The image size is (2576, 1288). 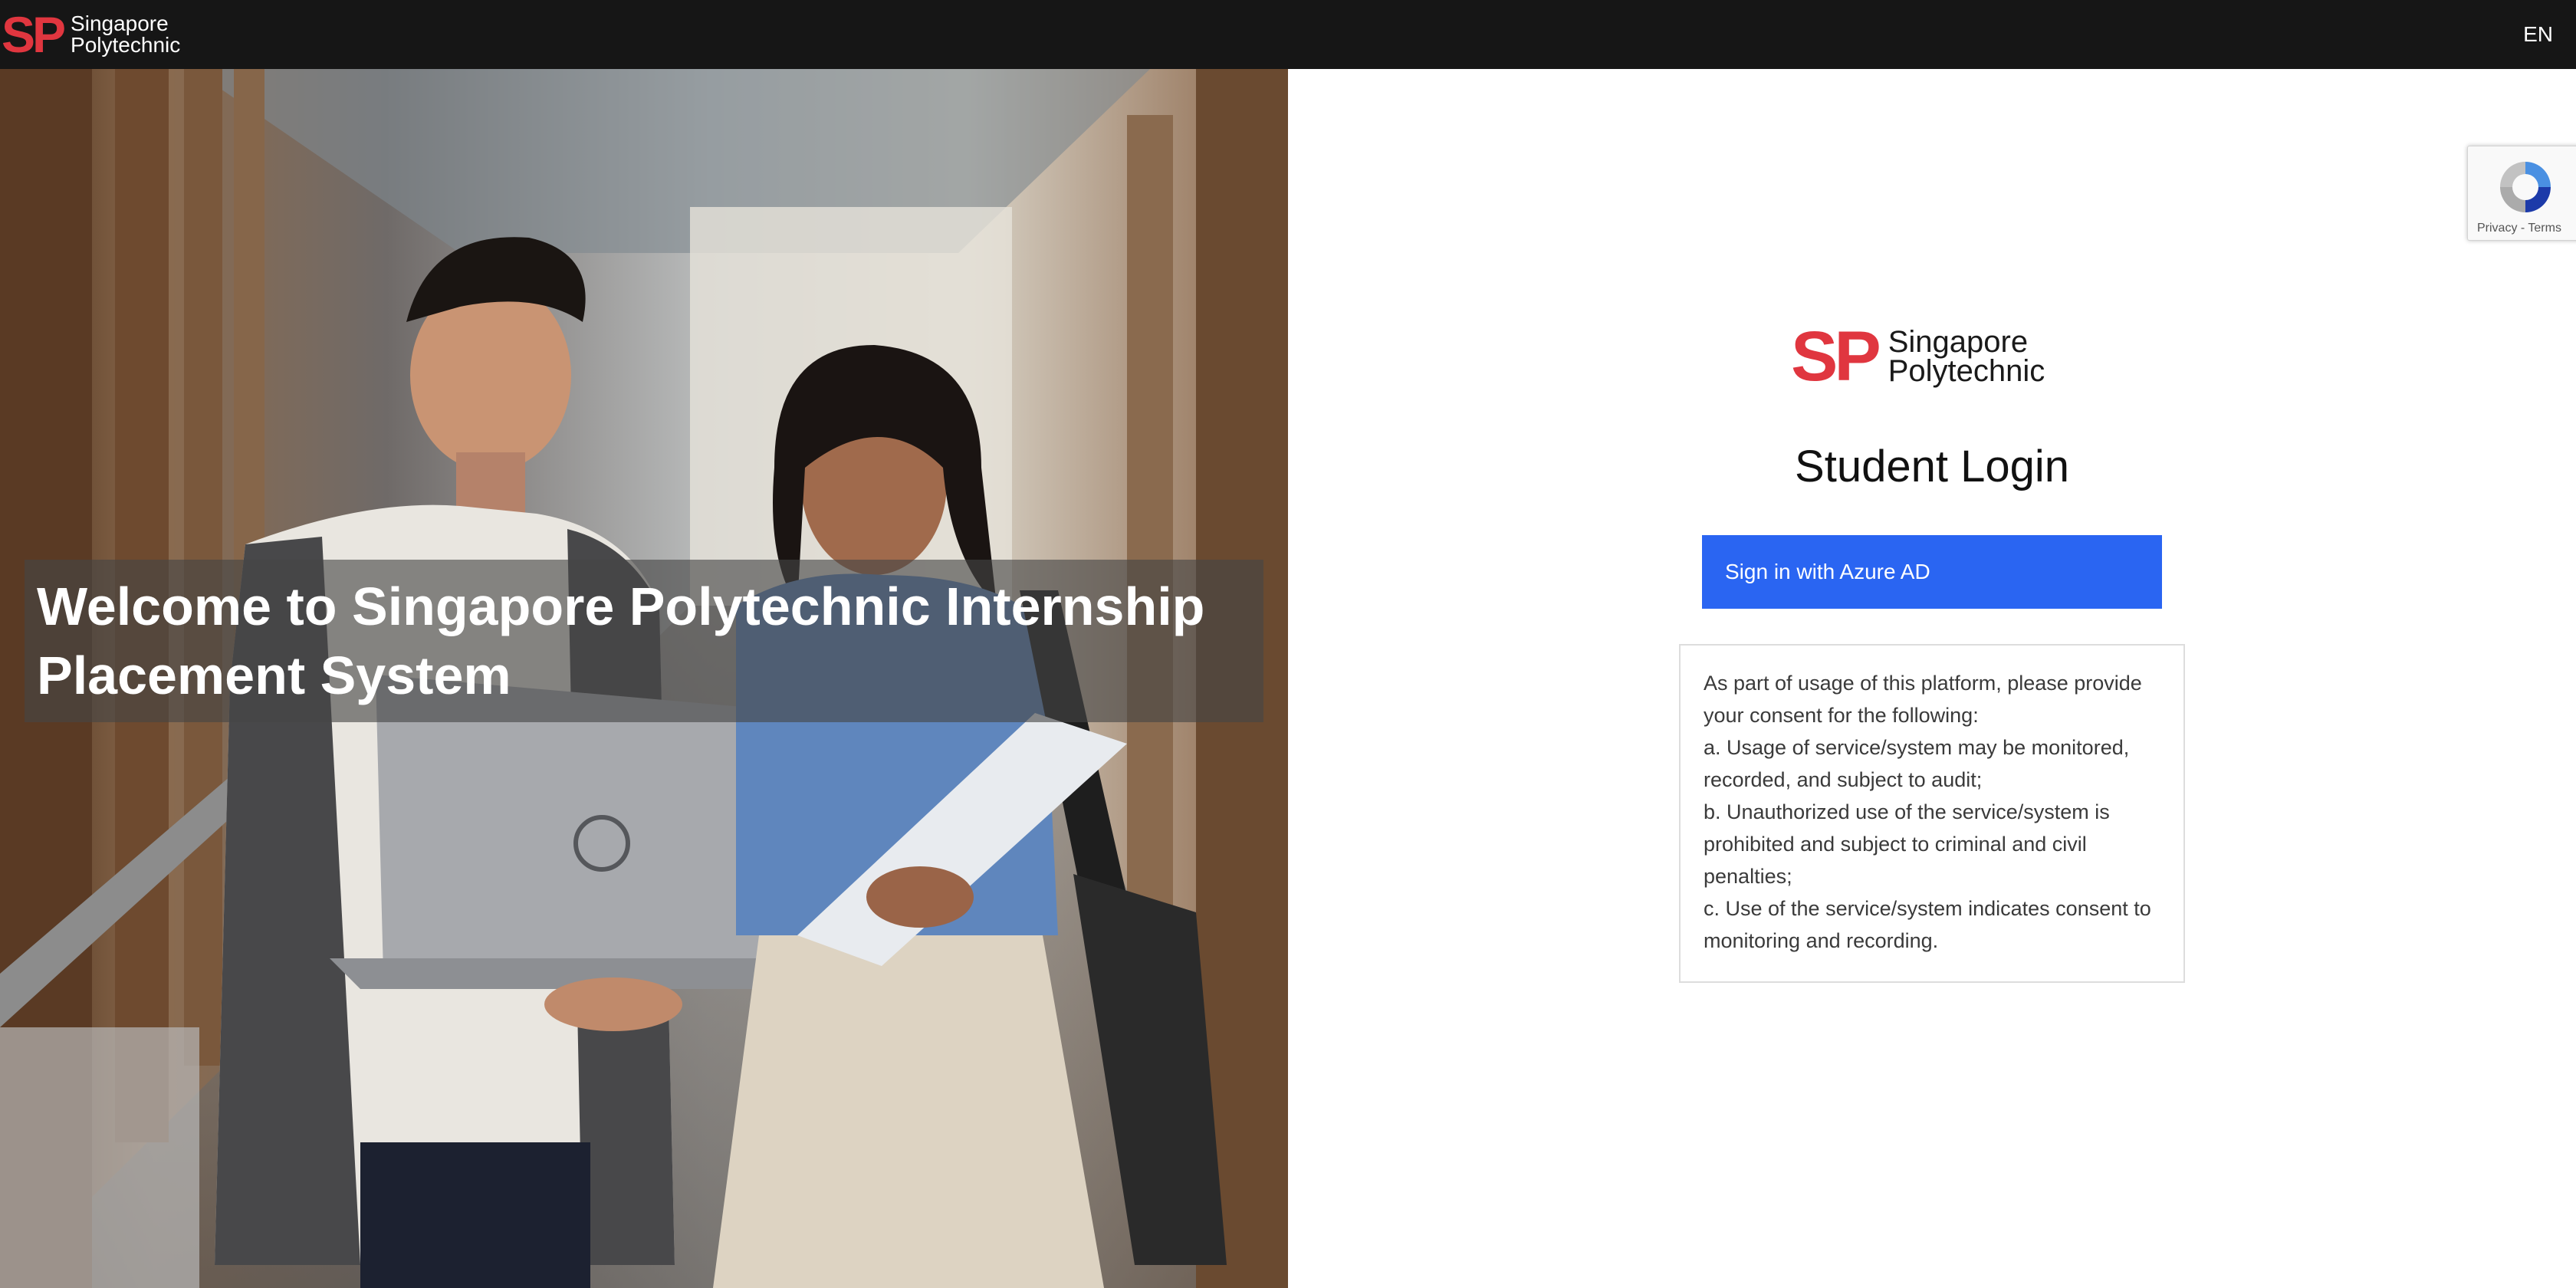 What do you see at coordinates (2525, 187) in the screenshot?
I see `recaptcha-icon` at bounding box center [2525, 187].